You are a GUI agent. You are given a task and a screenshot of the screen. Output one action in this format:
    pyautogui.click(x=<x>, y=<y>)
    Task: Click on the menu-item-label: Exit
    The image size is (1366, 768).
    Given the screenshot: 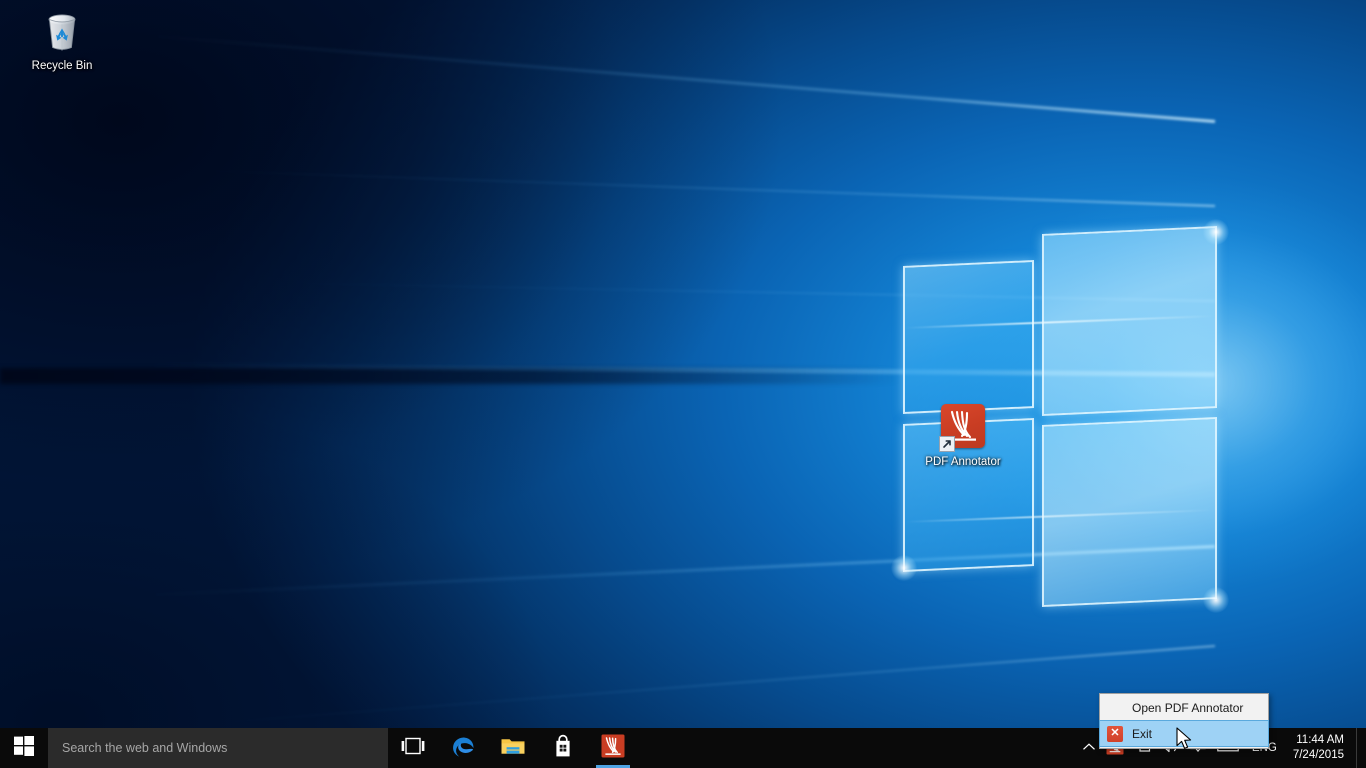 What is the action you would take?
    pyautogui.click(x=1142, y=733)
    